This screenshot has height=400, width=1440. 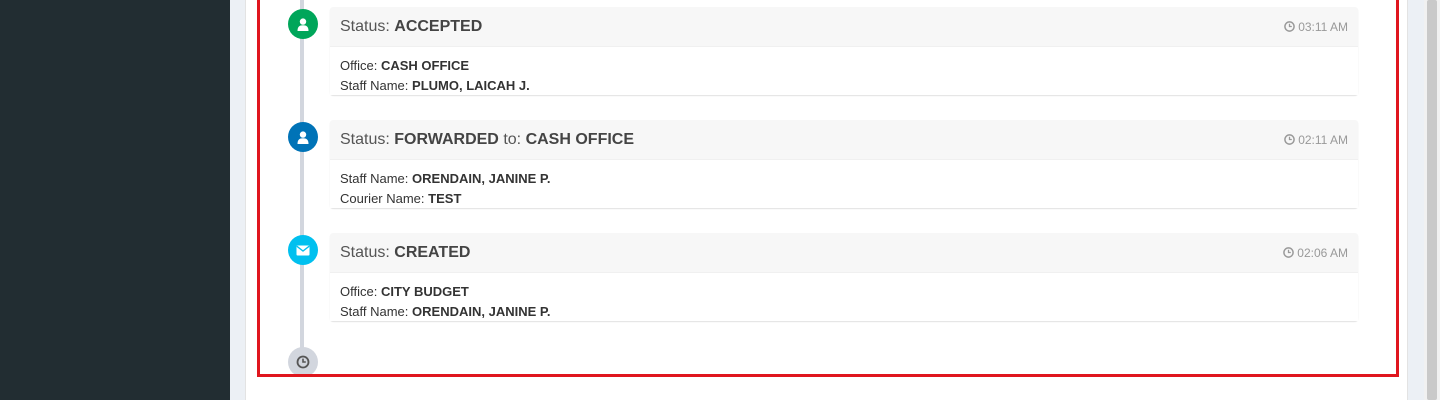 I want to click on timeline-item-header: Status: ACCEPTED 03:11 AM, so click(x=844, y=27).